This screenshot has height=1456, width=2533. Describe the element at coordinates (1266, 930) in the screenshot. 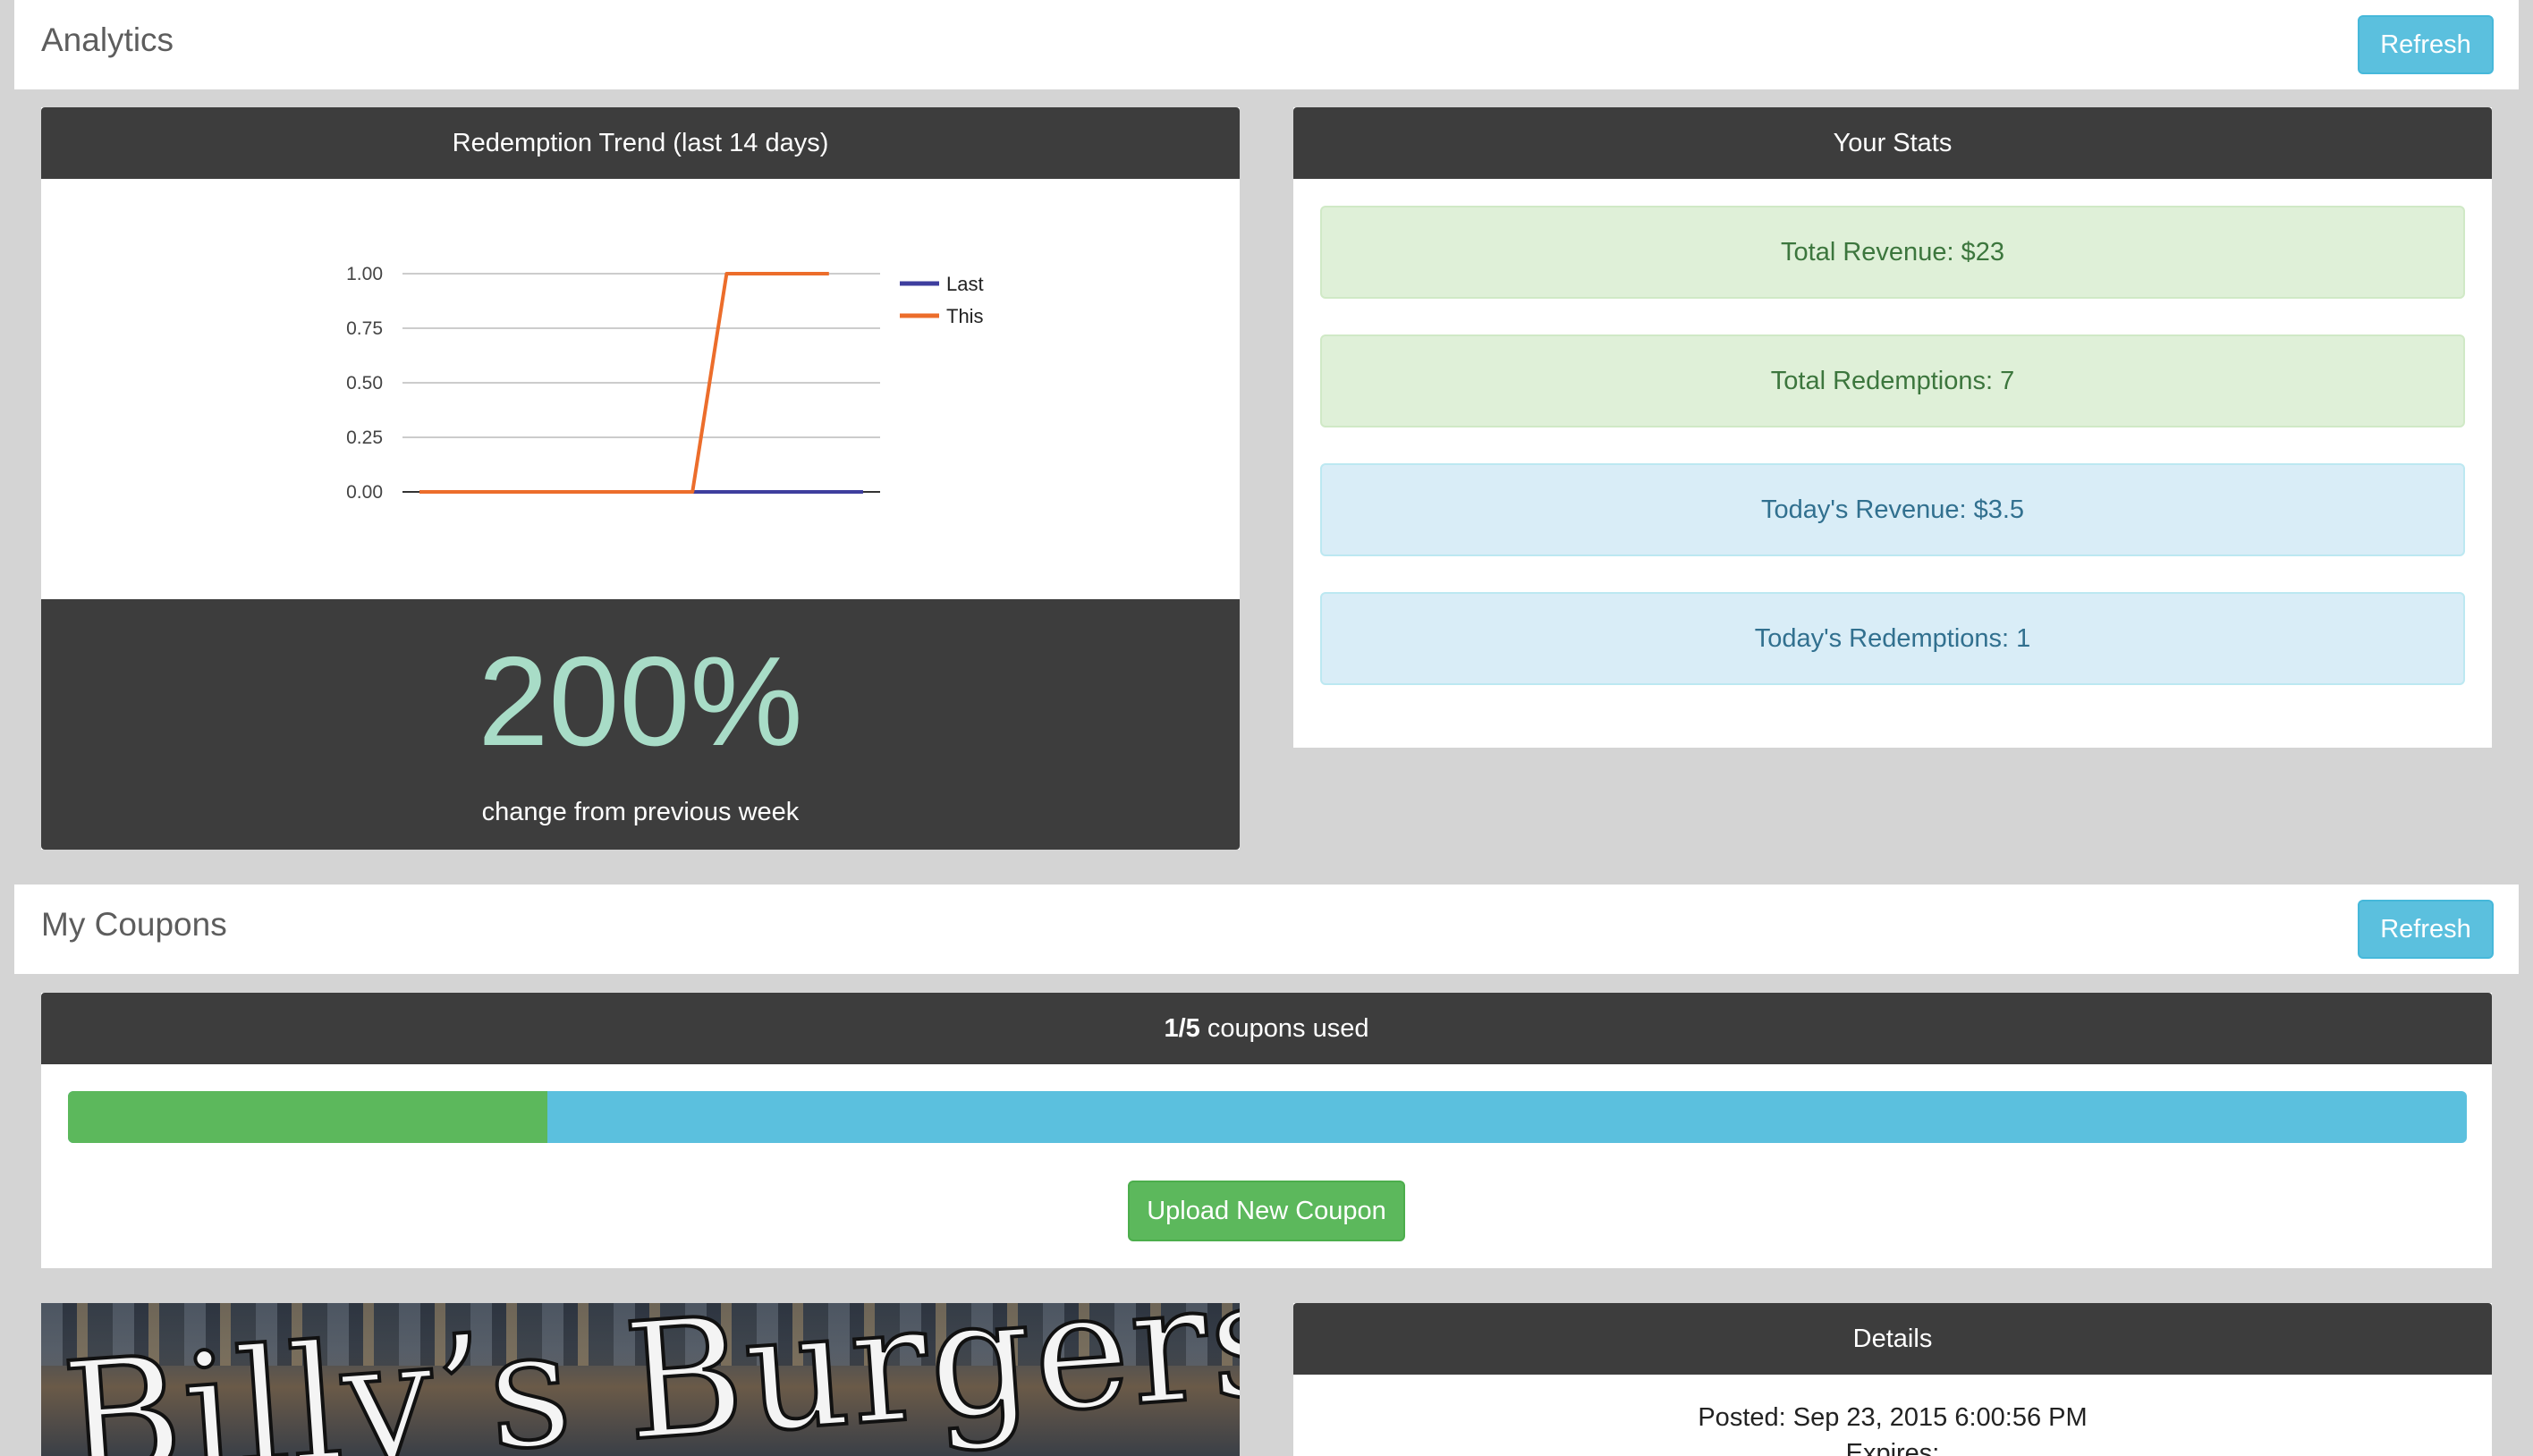

I see `coupons-header: My Coupons Refresh` at that location.